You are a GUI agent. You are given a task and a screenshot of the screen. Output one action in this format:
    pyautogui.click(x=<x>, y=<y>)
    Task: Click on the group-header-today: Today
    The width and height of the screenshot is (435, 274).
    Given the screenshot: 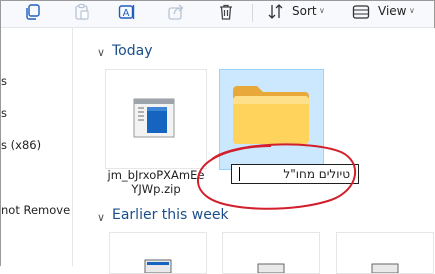 What is the action you would take?
    pyautogui.click(x=132, y=51)
    